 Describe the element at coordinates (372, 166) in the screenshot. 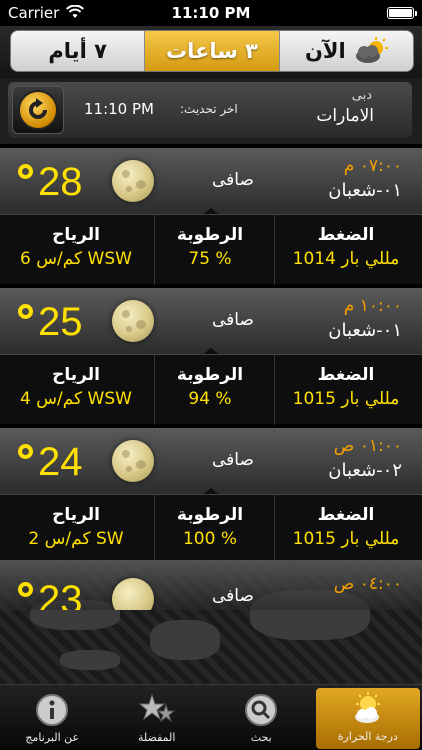

I see `forecast-time: ٠٧:٠٠ م` at that location.